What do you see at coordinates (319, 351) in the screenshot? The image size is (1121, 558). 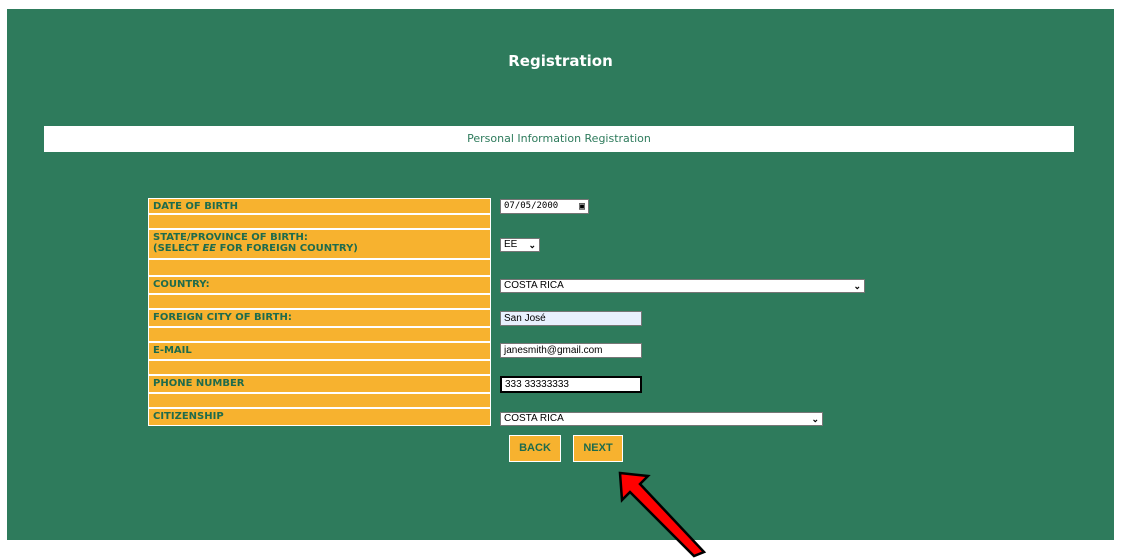 I see `email-label: E-MAIL` at bounding box center [319, 351].